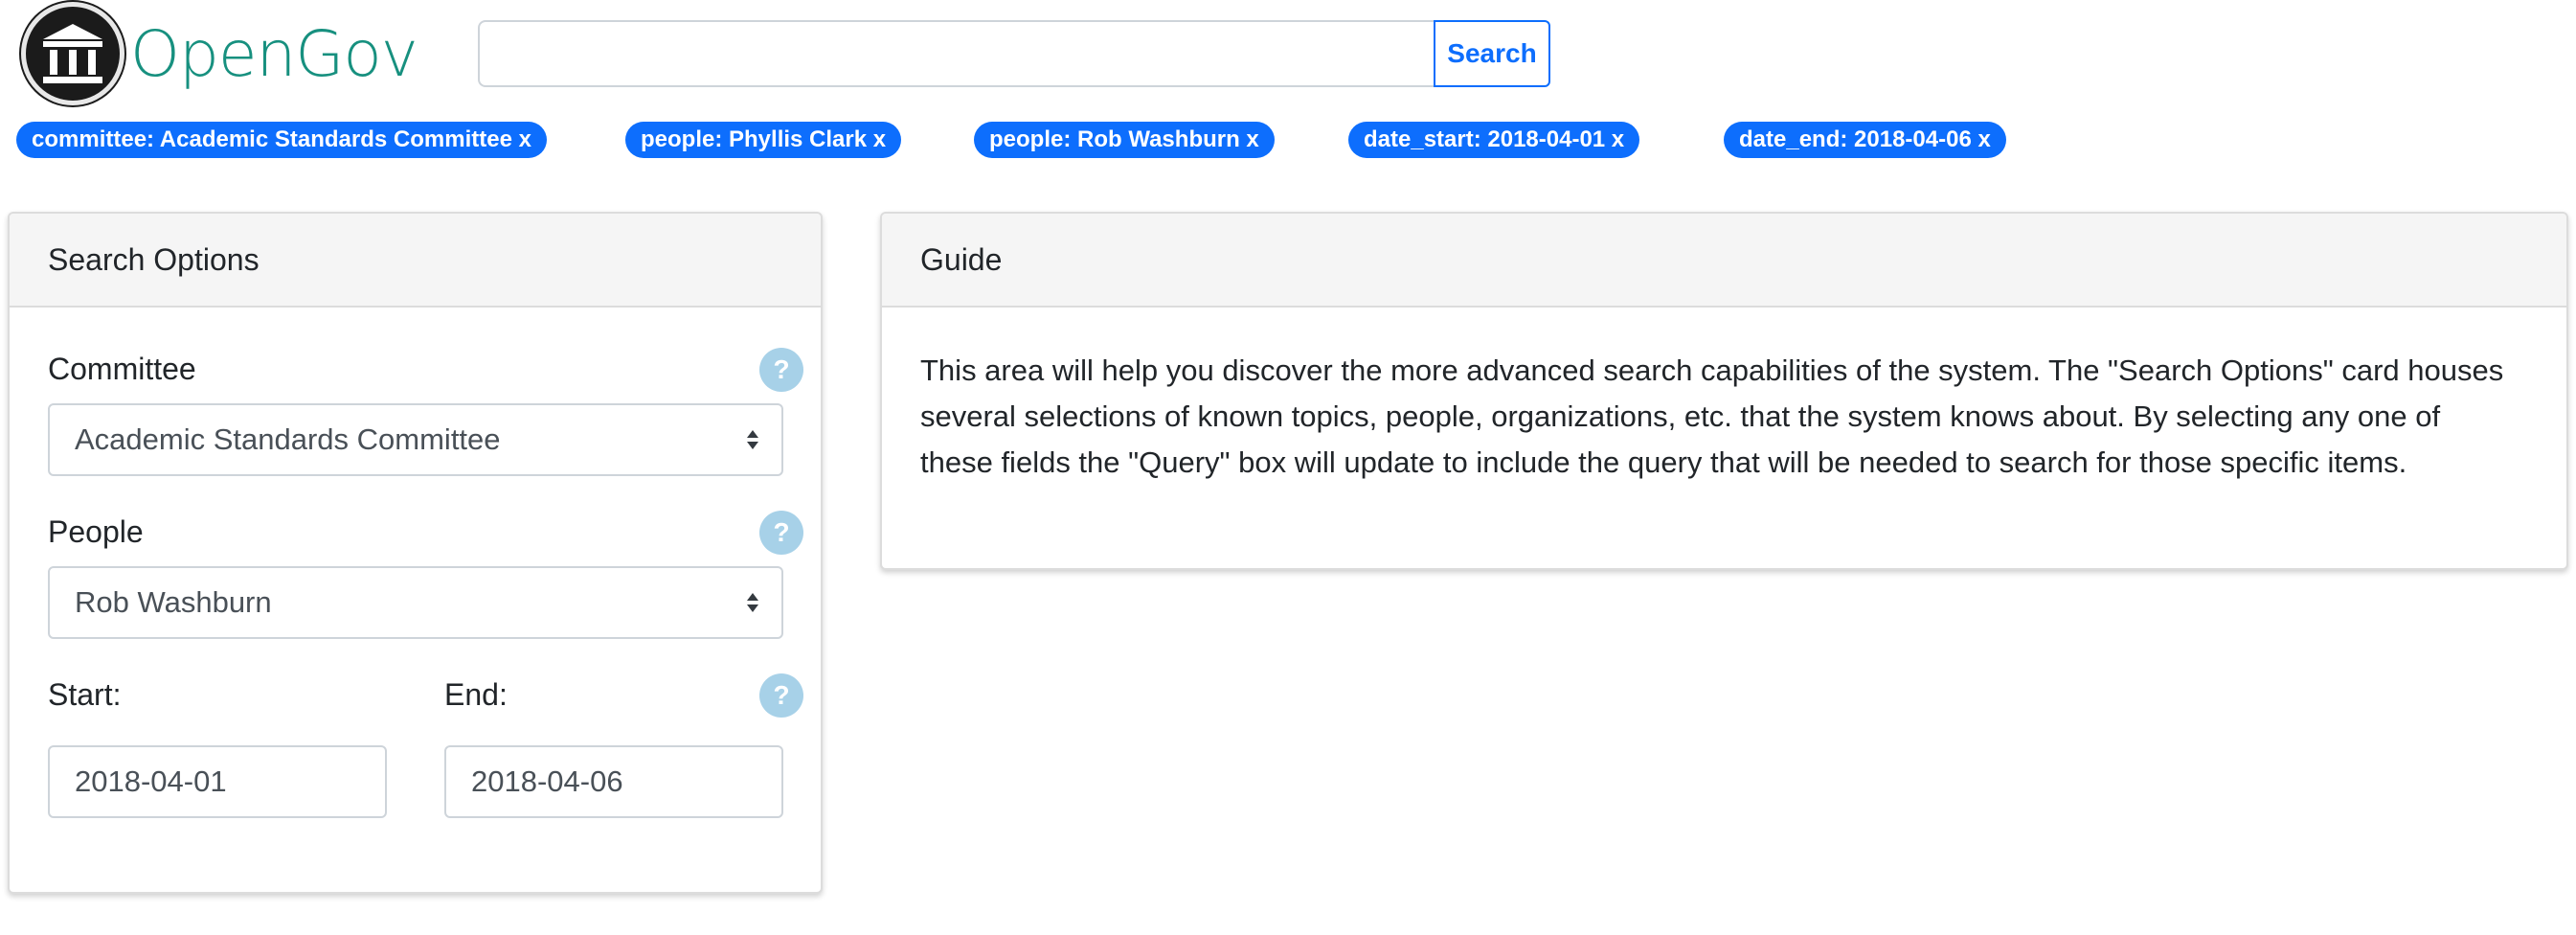  Describe the element at coordinates (122, 369) in the screenshot. I see `committee-label: Committee` at that location.